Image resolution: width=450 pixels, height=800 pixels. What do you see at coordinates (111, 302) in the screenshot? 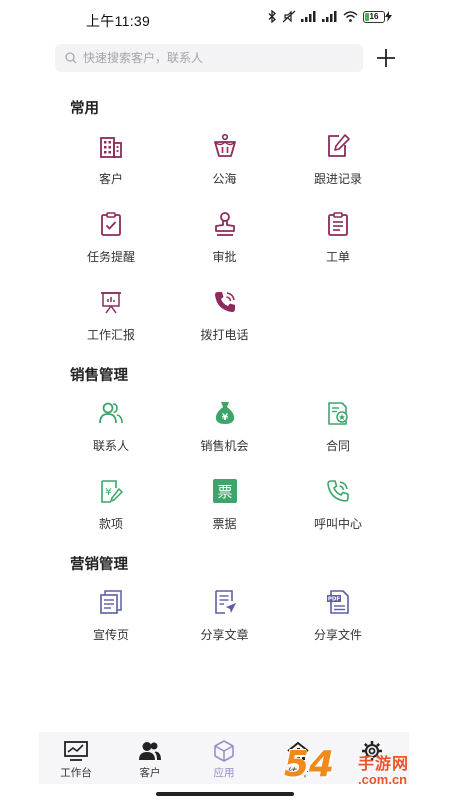
I see `presentation-board-icon` at bounding box center [111, 302].